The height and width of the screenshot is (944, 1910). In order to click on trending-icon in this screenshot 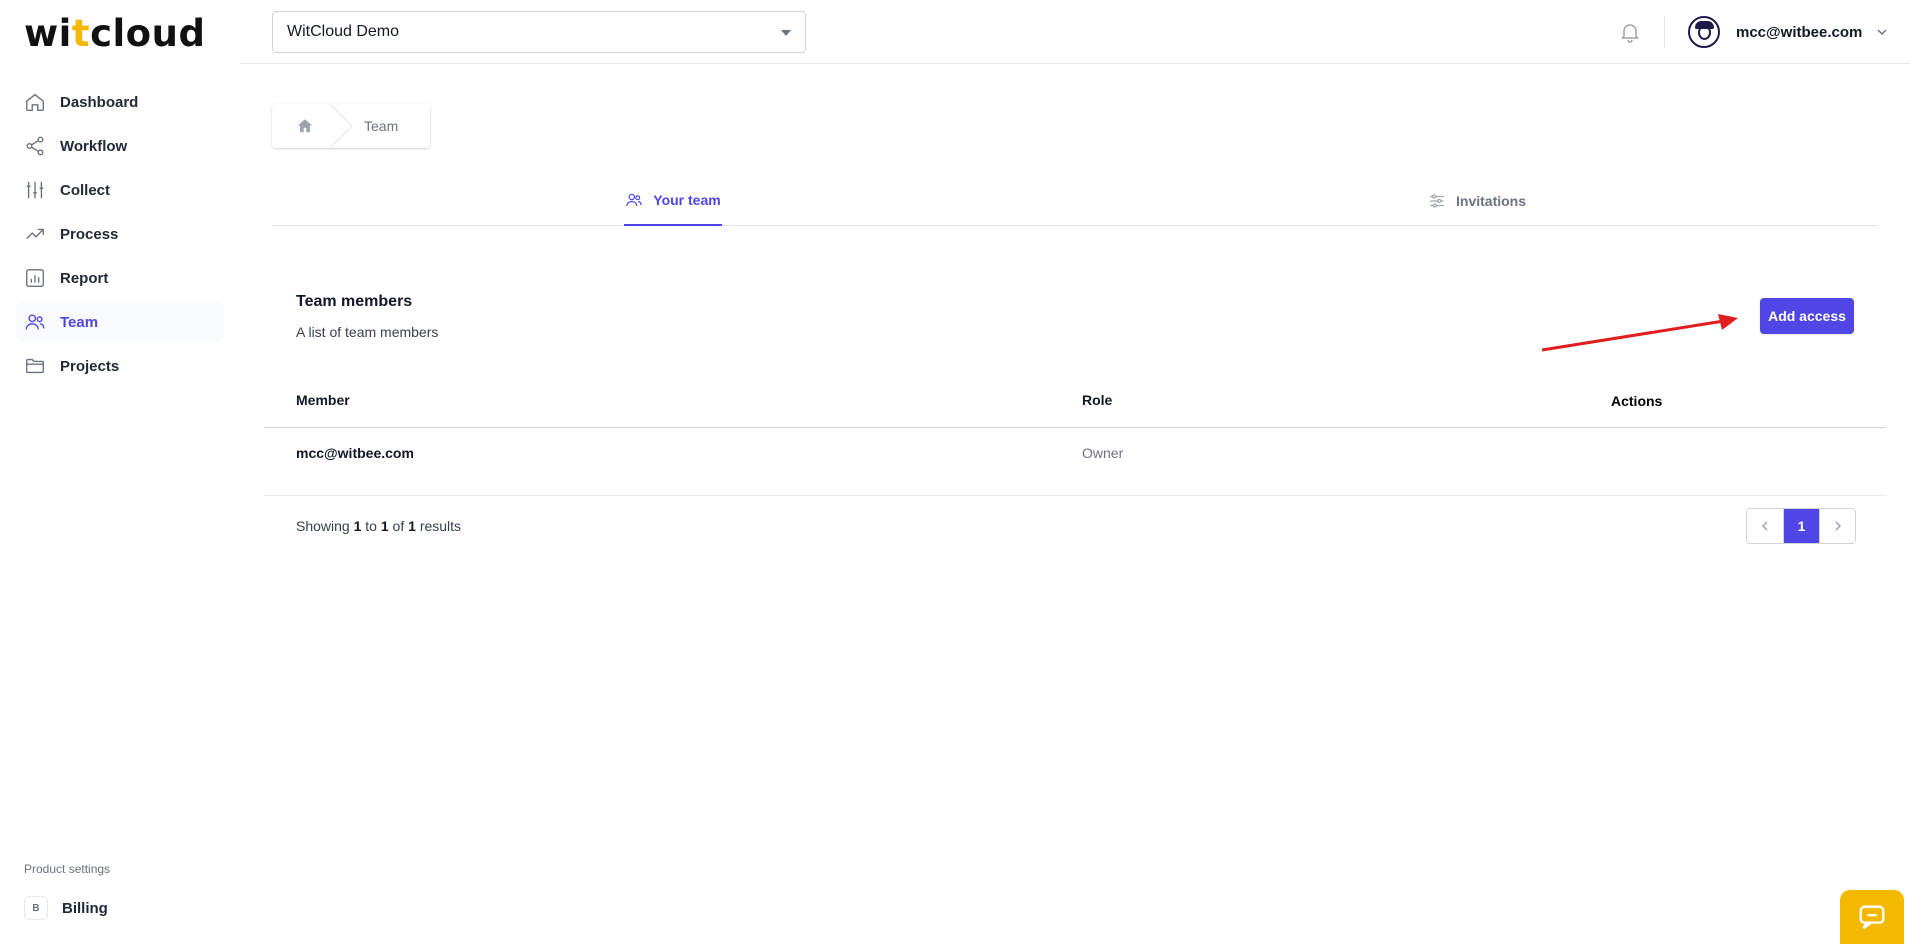, I will do `click(35, 234)`.